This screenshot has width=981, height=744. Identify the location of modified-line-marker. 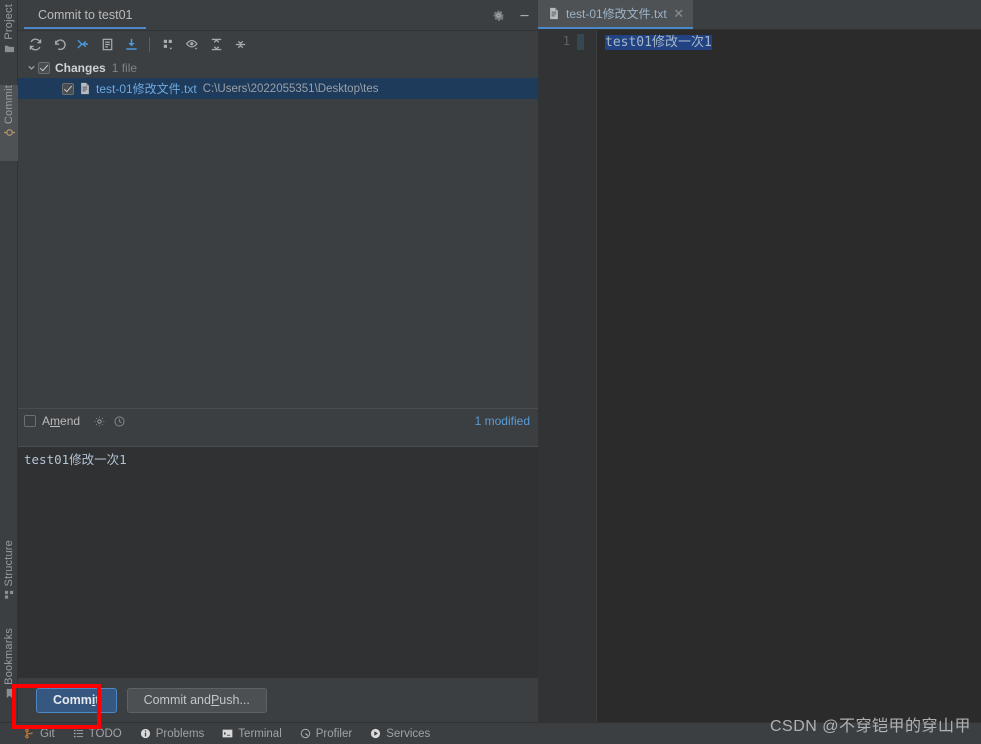
(580, 42).